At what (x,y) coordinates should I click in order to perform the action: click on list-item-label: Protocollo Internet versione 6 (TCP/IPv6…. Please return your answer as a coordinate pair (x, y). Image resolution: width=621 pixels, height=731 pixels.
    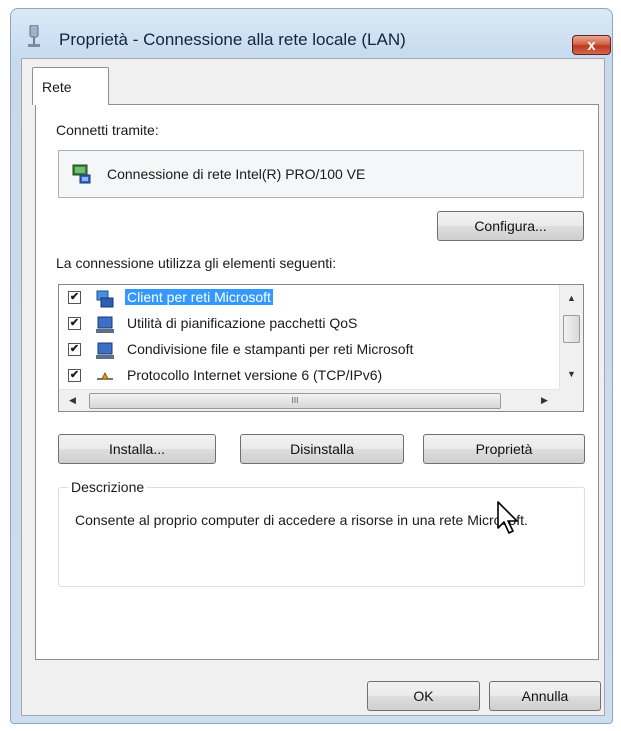
    Looking at the image, I should click on (255, 375).